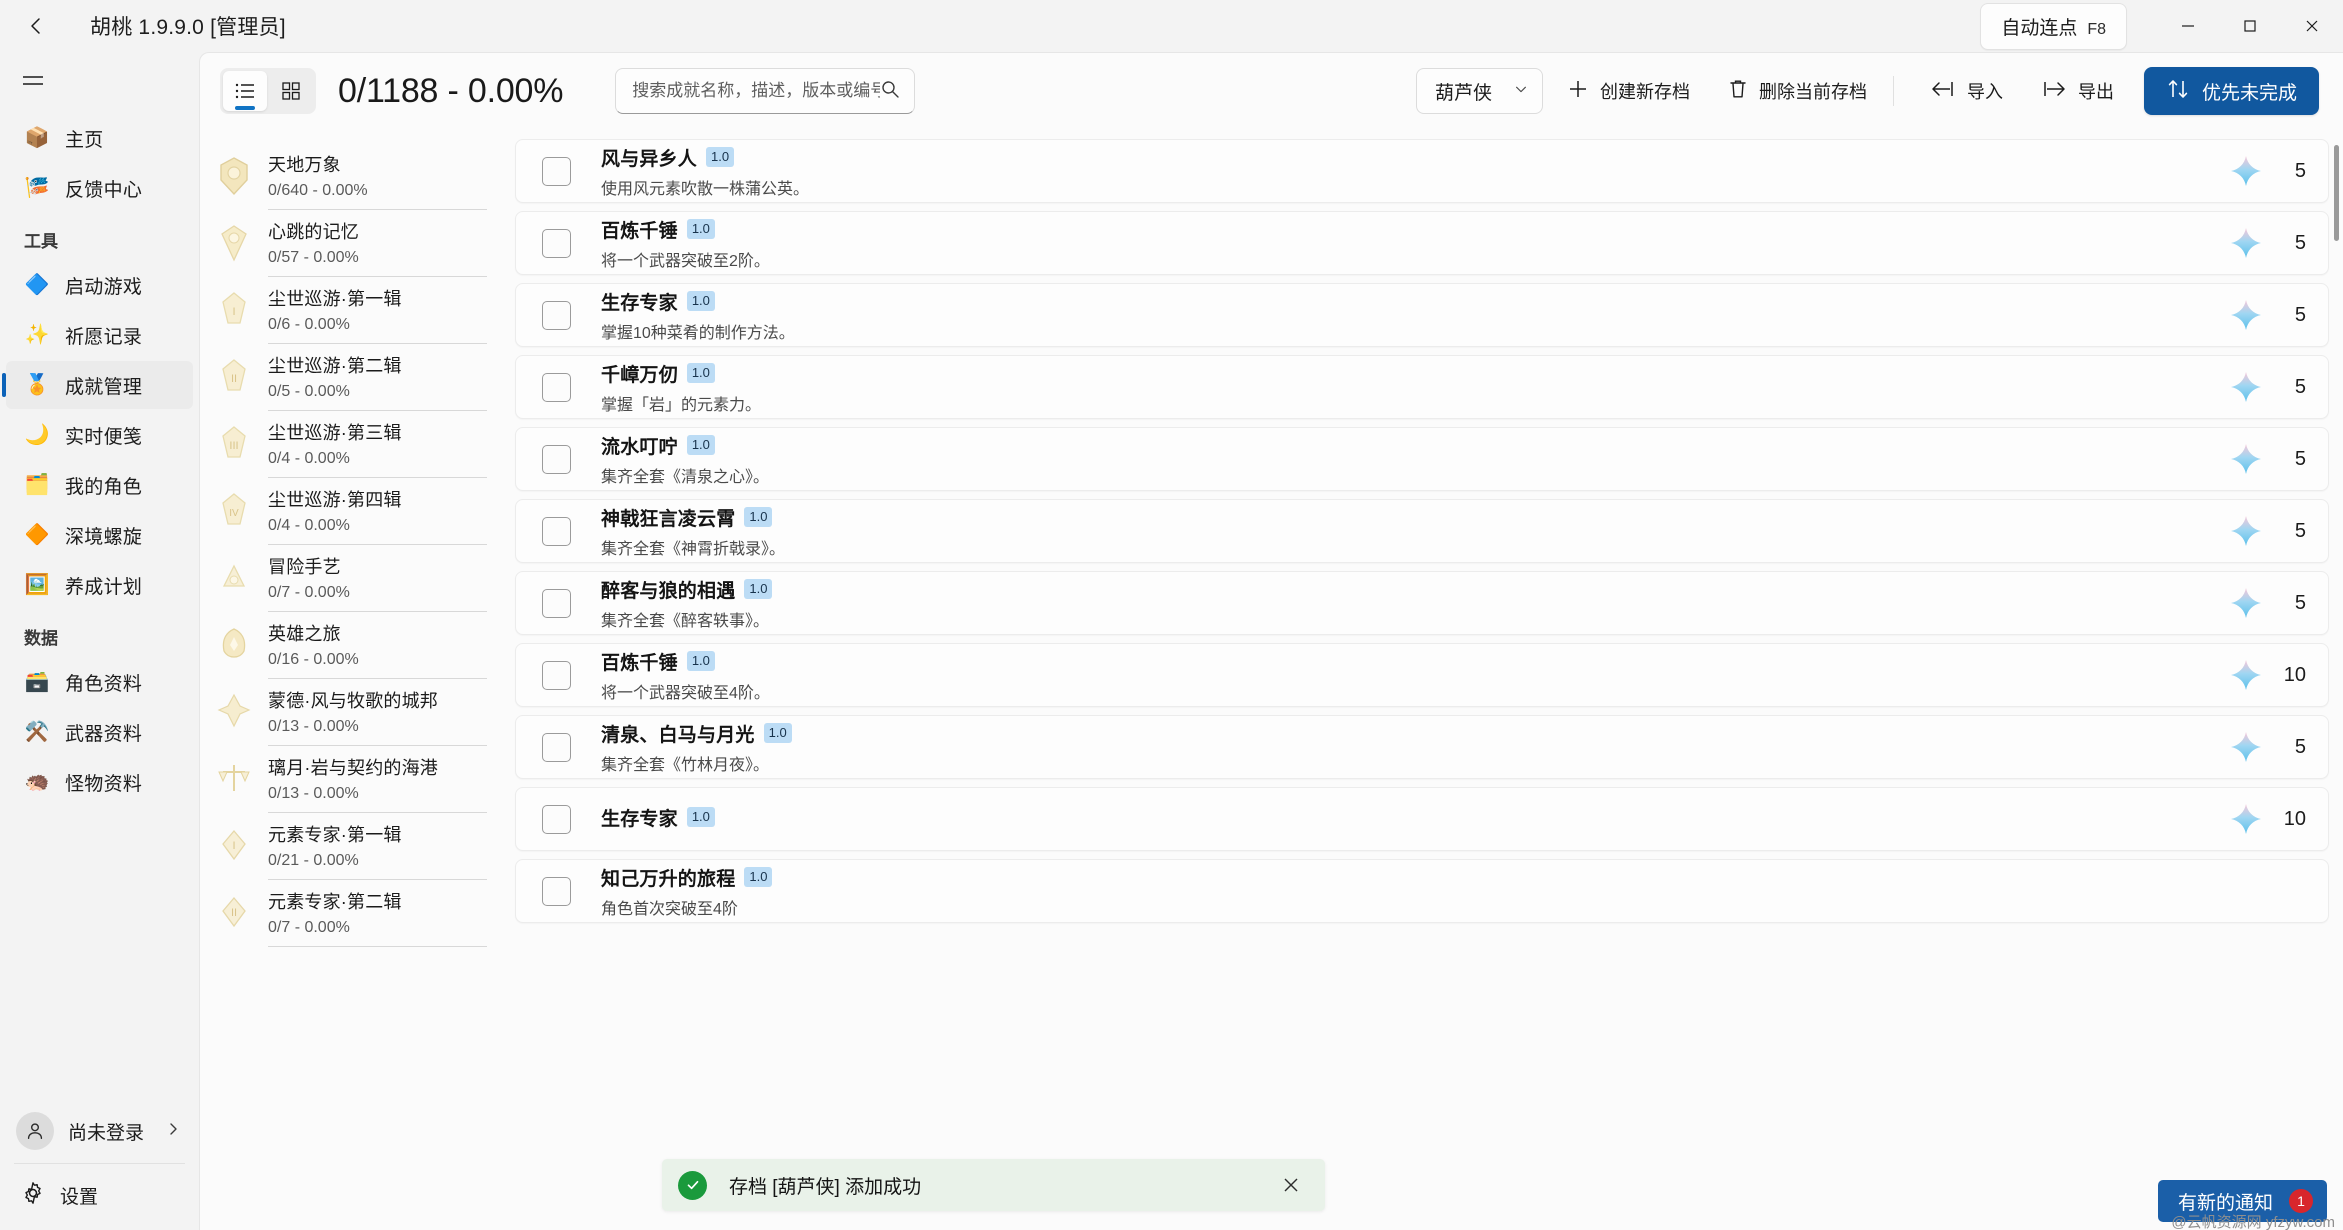 This screenshot has width=2343, height=1230. I want to click on sidebar-item-my-characters: 🗂️ 我的角色, so click(99, 485).